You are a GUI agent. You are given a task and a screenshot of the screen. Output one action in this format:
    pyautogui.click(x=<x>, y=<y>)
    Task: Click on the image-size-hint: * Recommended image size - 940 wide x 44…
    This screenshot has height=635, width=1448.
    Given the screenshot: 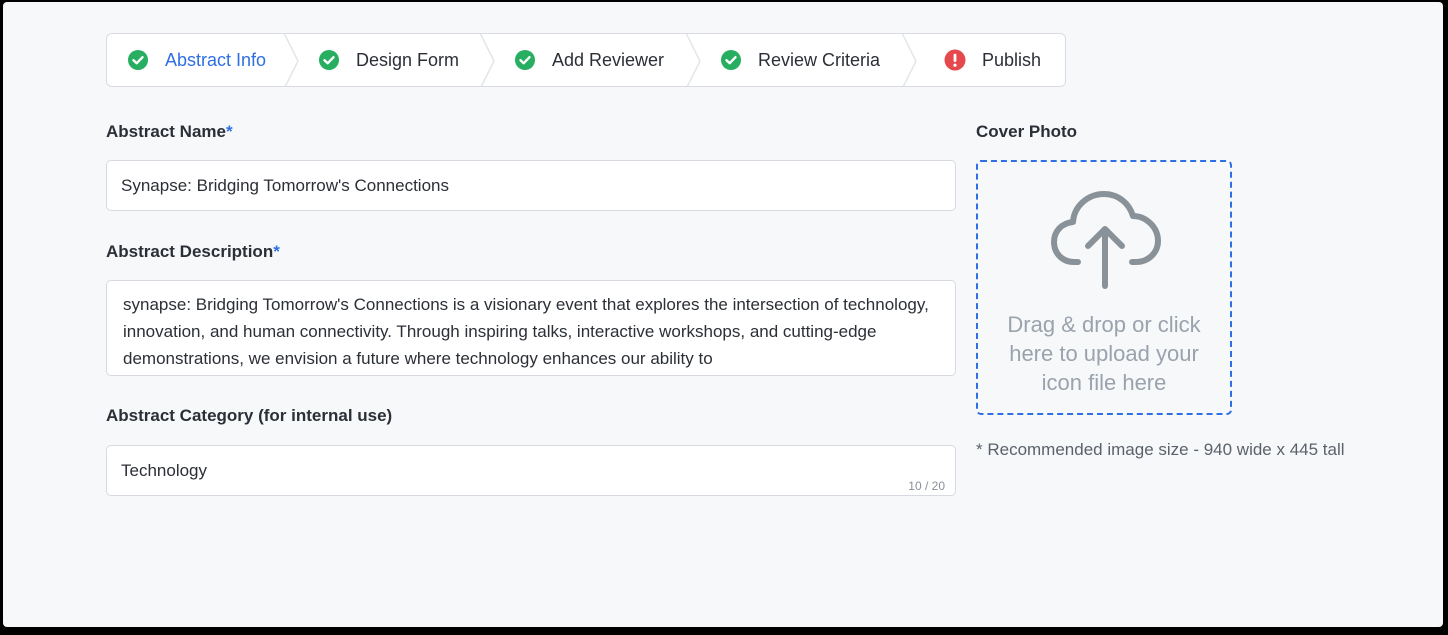 What is the action you would take?
    pyautogui.click(x=1160, y=449)
    